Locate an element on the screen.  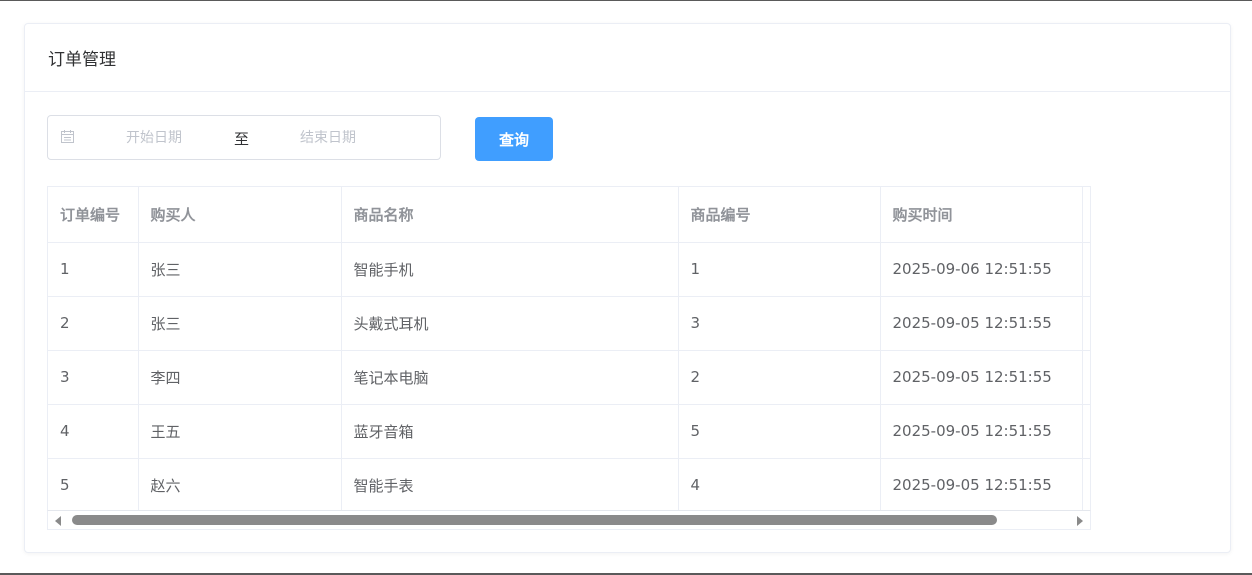
cell-purchase-time: 2025-09-06 12:51:55 is located at coordinates (981, 269).